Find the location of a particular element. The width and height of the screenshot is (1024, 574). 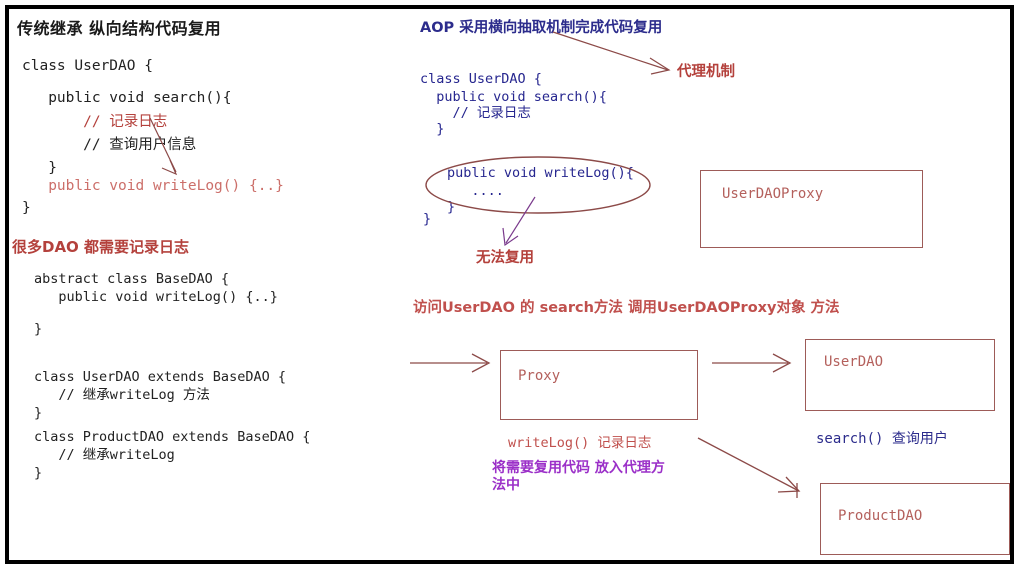

left-code-line-3: // 记录日志 is located at coordinates (95, 122).